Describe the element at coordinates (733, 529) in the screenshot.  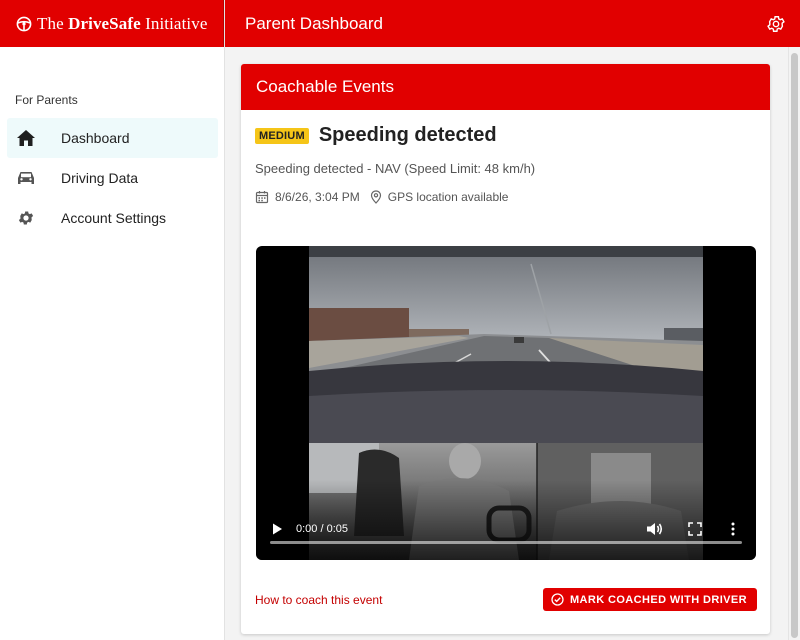
I see `more-options-button` at that location.